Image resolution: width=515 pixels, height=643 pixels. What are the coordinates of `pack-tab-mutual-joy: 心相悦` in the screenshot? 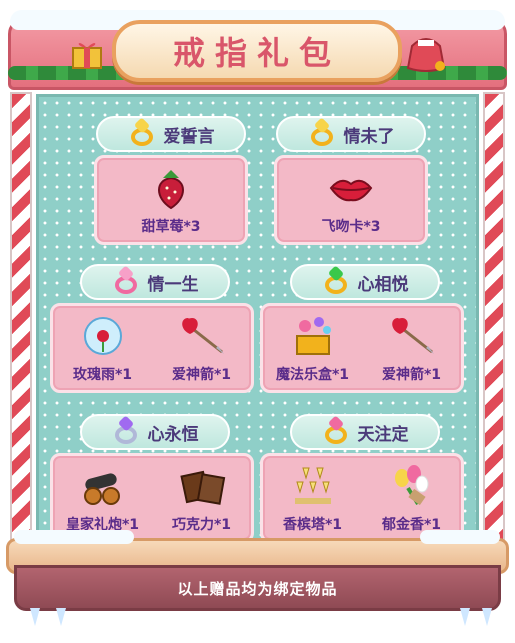 It's located at (365, 282).